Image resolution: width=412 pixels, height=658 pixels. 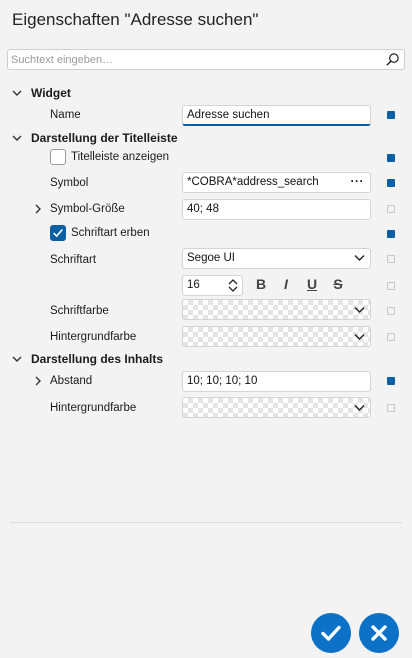 What do you see at coordinates (120, 157) in the screenshot?
I see `show-title-bar-label: Titelleiste anzeigen` at bounding box center [120, 157].